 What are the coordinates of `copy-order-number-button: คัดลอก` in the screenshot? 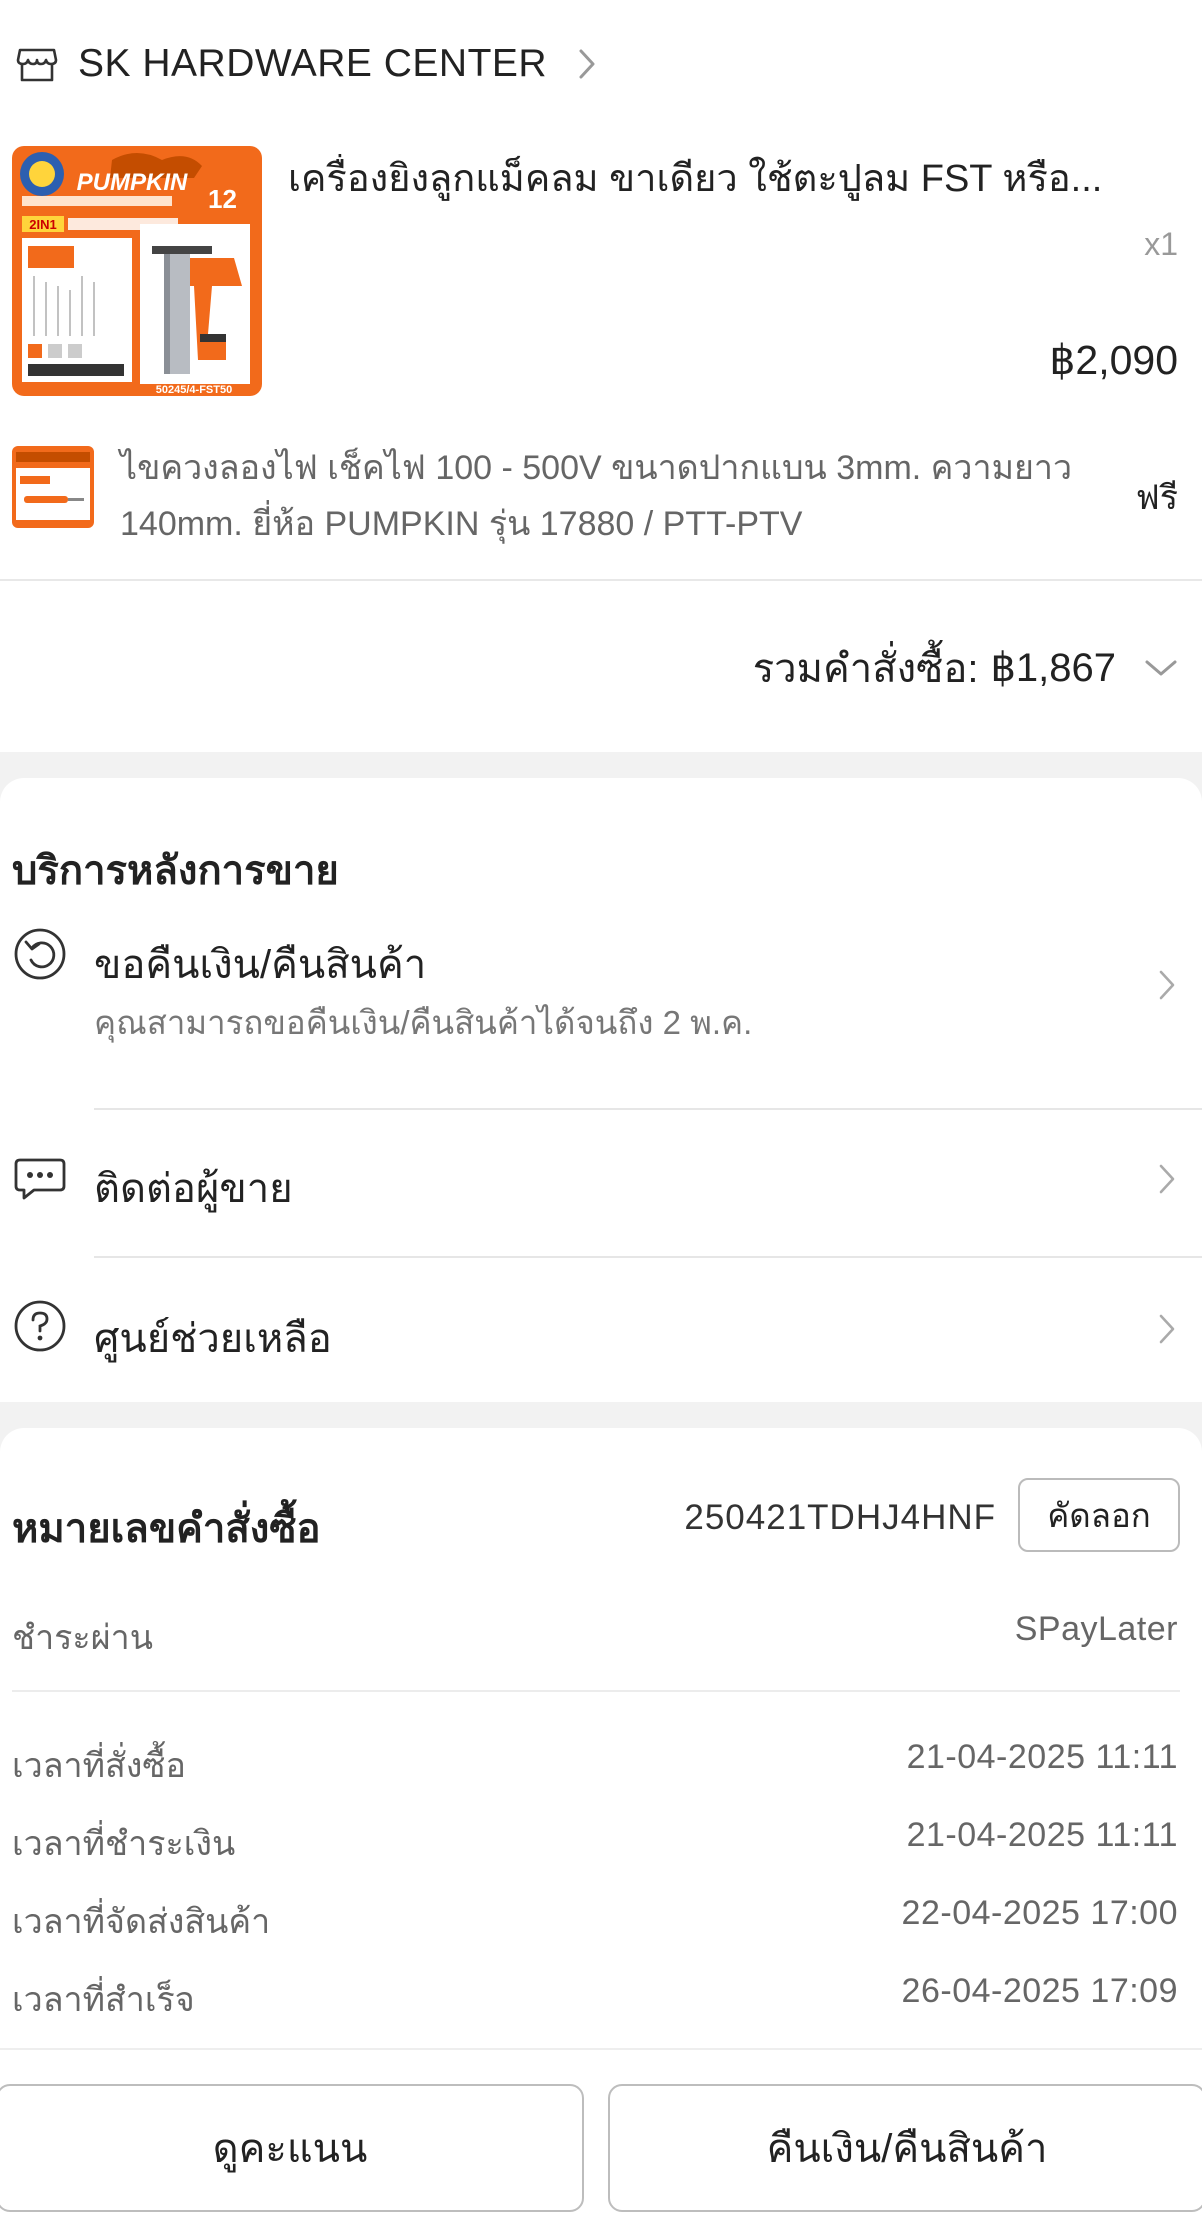 It's located at (1099, 1515).